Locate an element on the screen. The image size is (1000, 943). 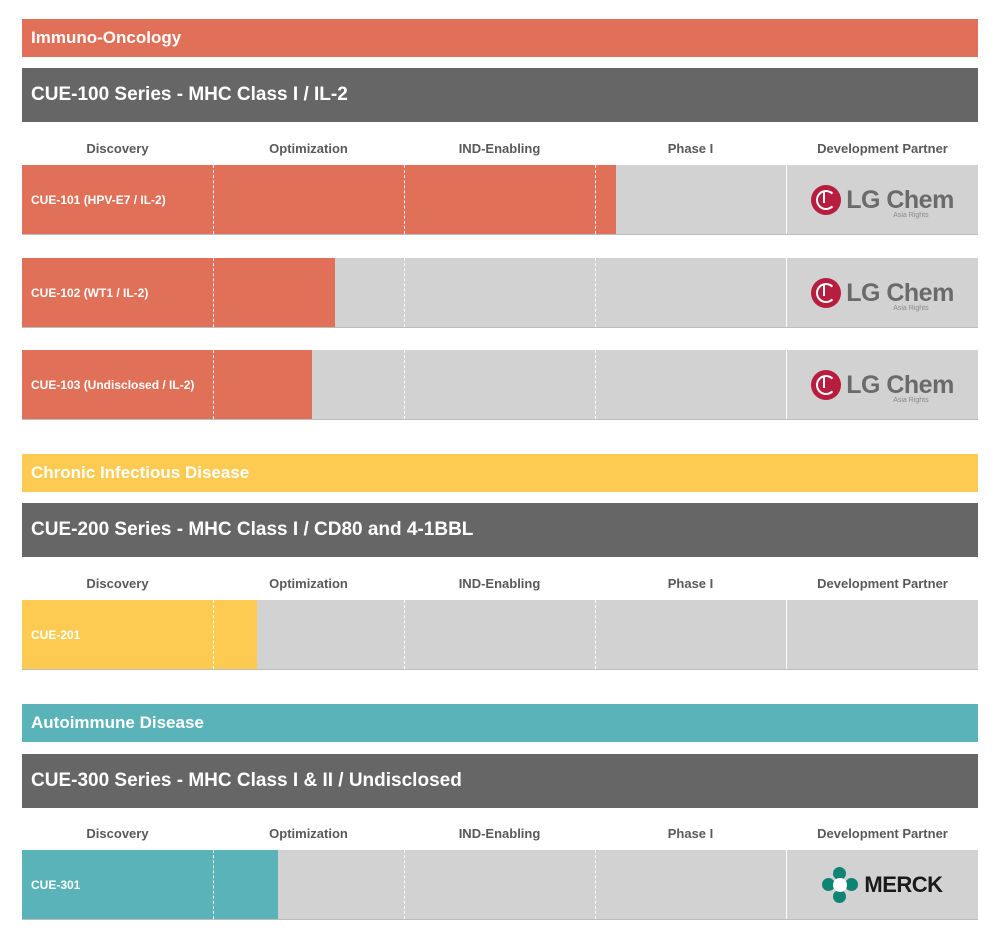
merck-logo: MERCK is located at coordinates (882, 884).